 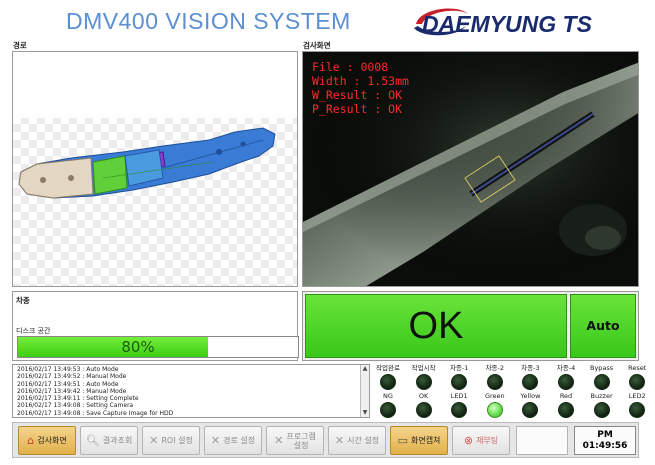 I want to click on indicator: 작업시작, so click(x=424, y=377).